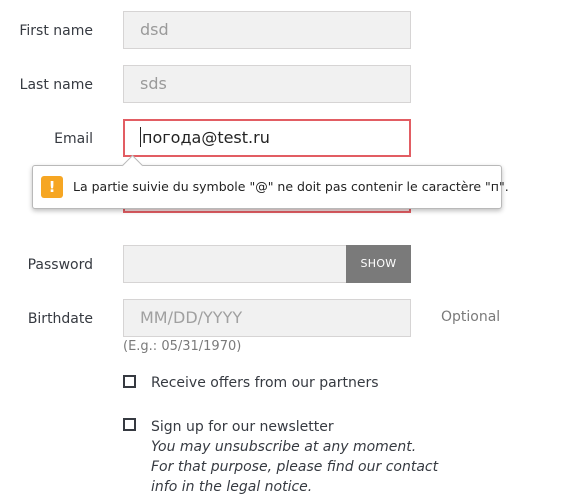 The height and width of the screenshot is (499, 579). What do you see at coordinates (242, 427) in the screenshot?
I see `newsletter-label: Sign up for our newsletter` at bounding box center [242, 427].